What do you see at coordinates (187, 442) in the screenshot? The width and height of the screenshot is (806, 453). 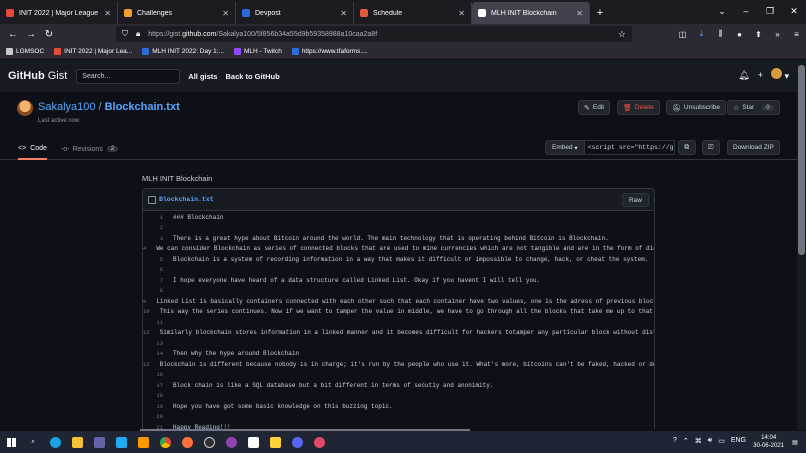 I see `firefox-icon` at bounding box center [187, 442].